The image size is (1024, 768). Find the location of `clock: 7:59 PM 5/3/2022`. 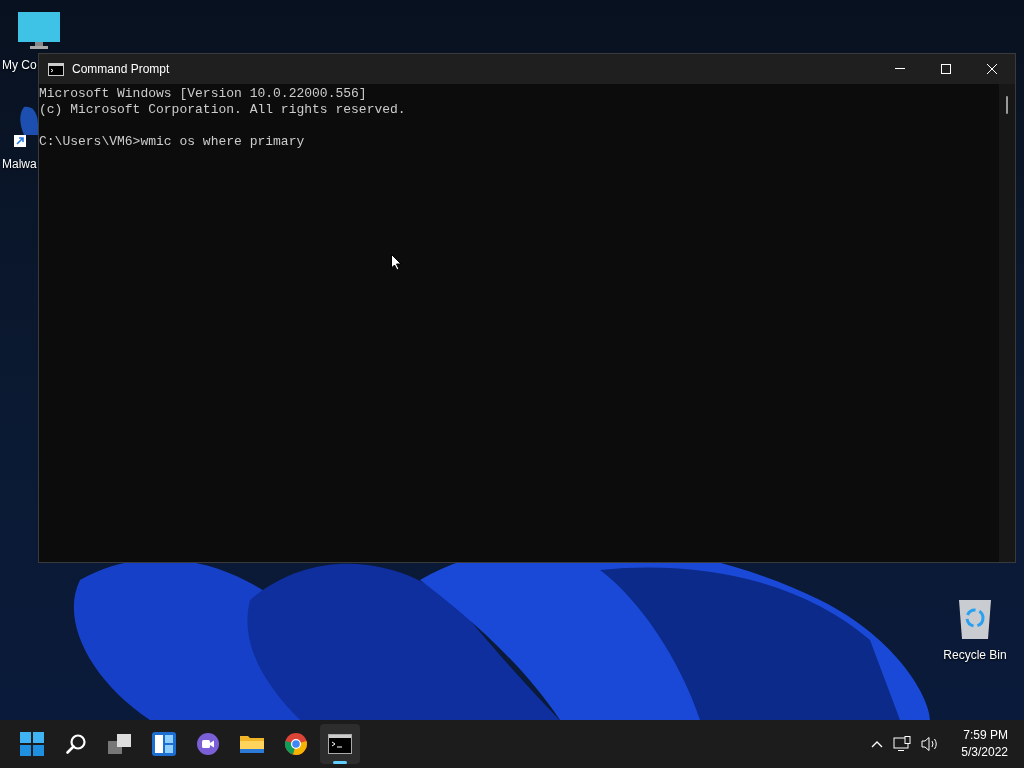

clock: 7:59 PM 5/3/2022 is located at coordinates (984, 744).